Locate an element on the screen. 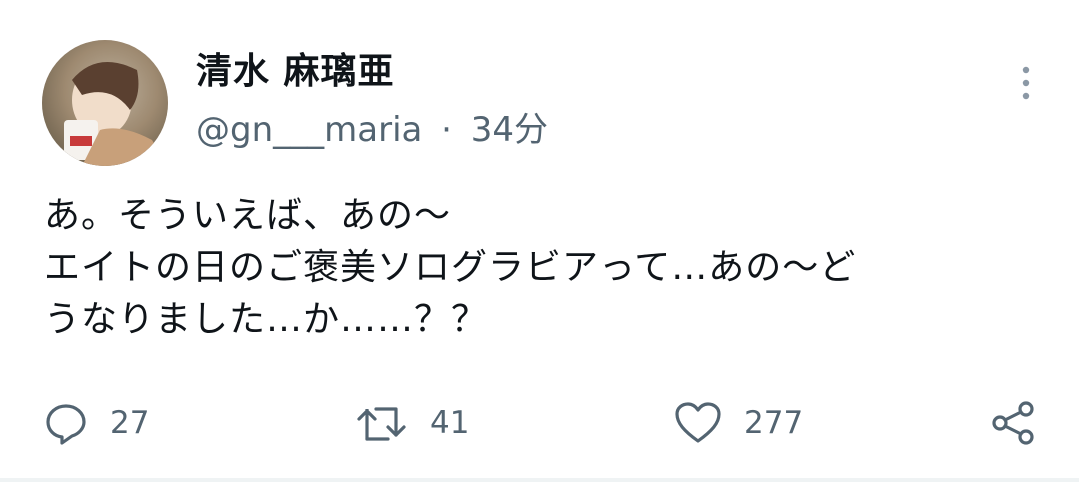 The height and width of the screenshot is (482, 1079). tweet-meta: @gn___maria · 34分 is located at coordinates (372, 130).